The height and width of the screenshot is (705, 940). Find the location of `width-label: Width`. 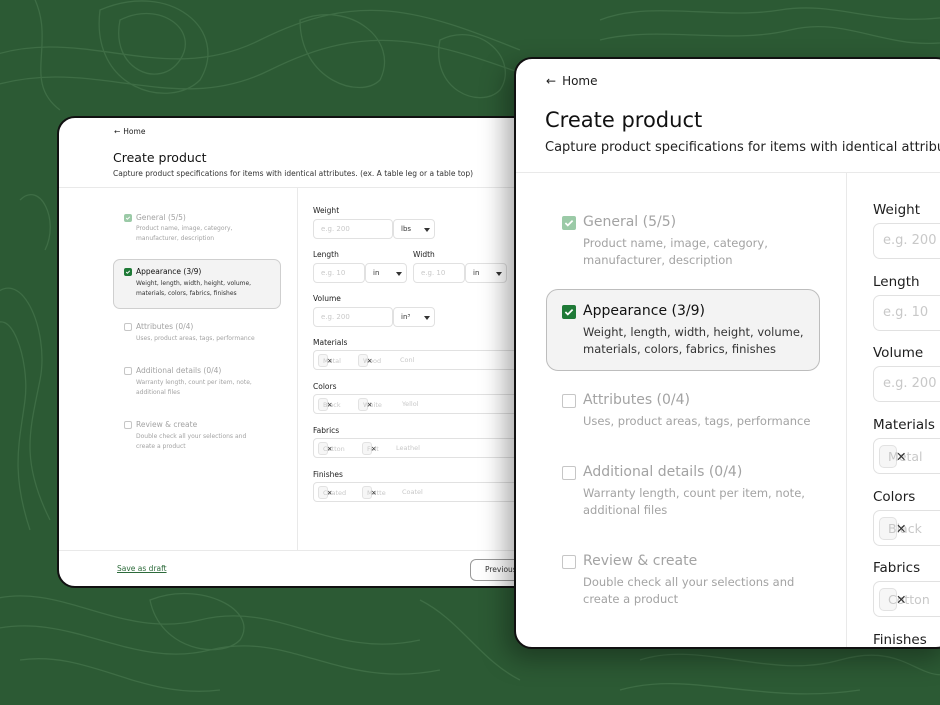

width-label: Width is located at coordinates (424, 254).